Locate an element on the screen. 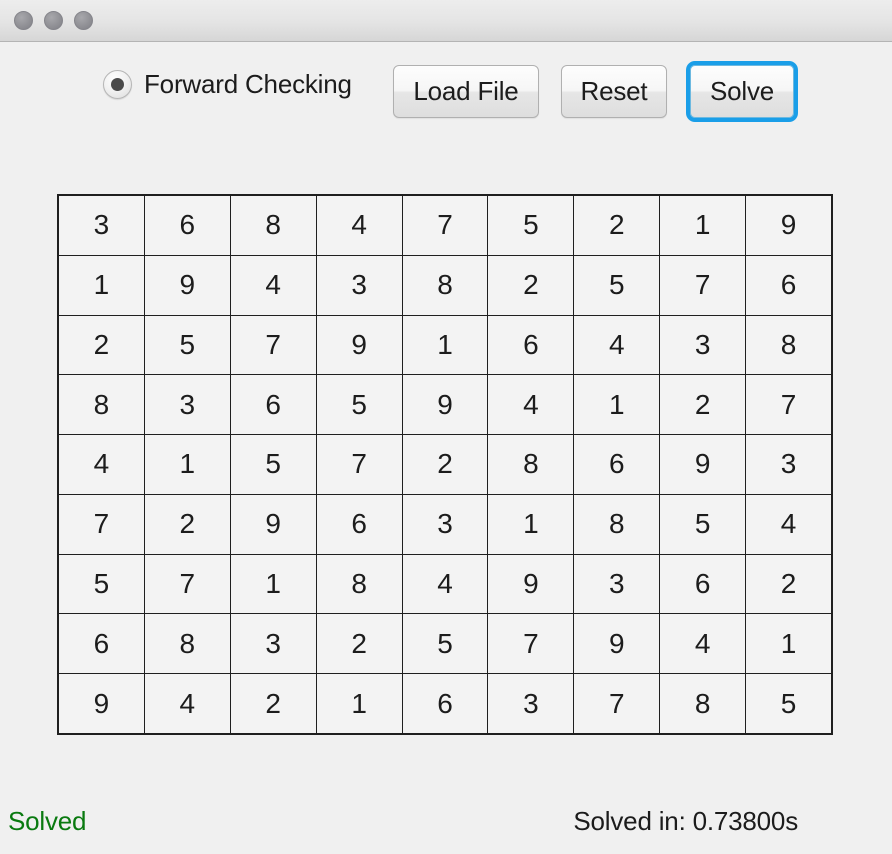 The width and height of the screenshot is (892, 854). zoom-button is located at coordinates (83, 20).